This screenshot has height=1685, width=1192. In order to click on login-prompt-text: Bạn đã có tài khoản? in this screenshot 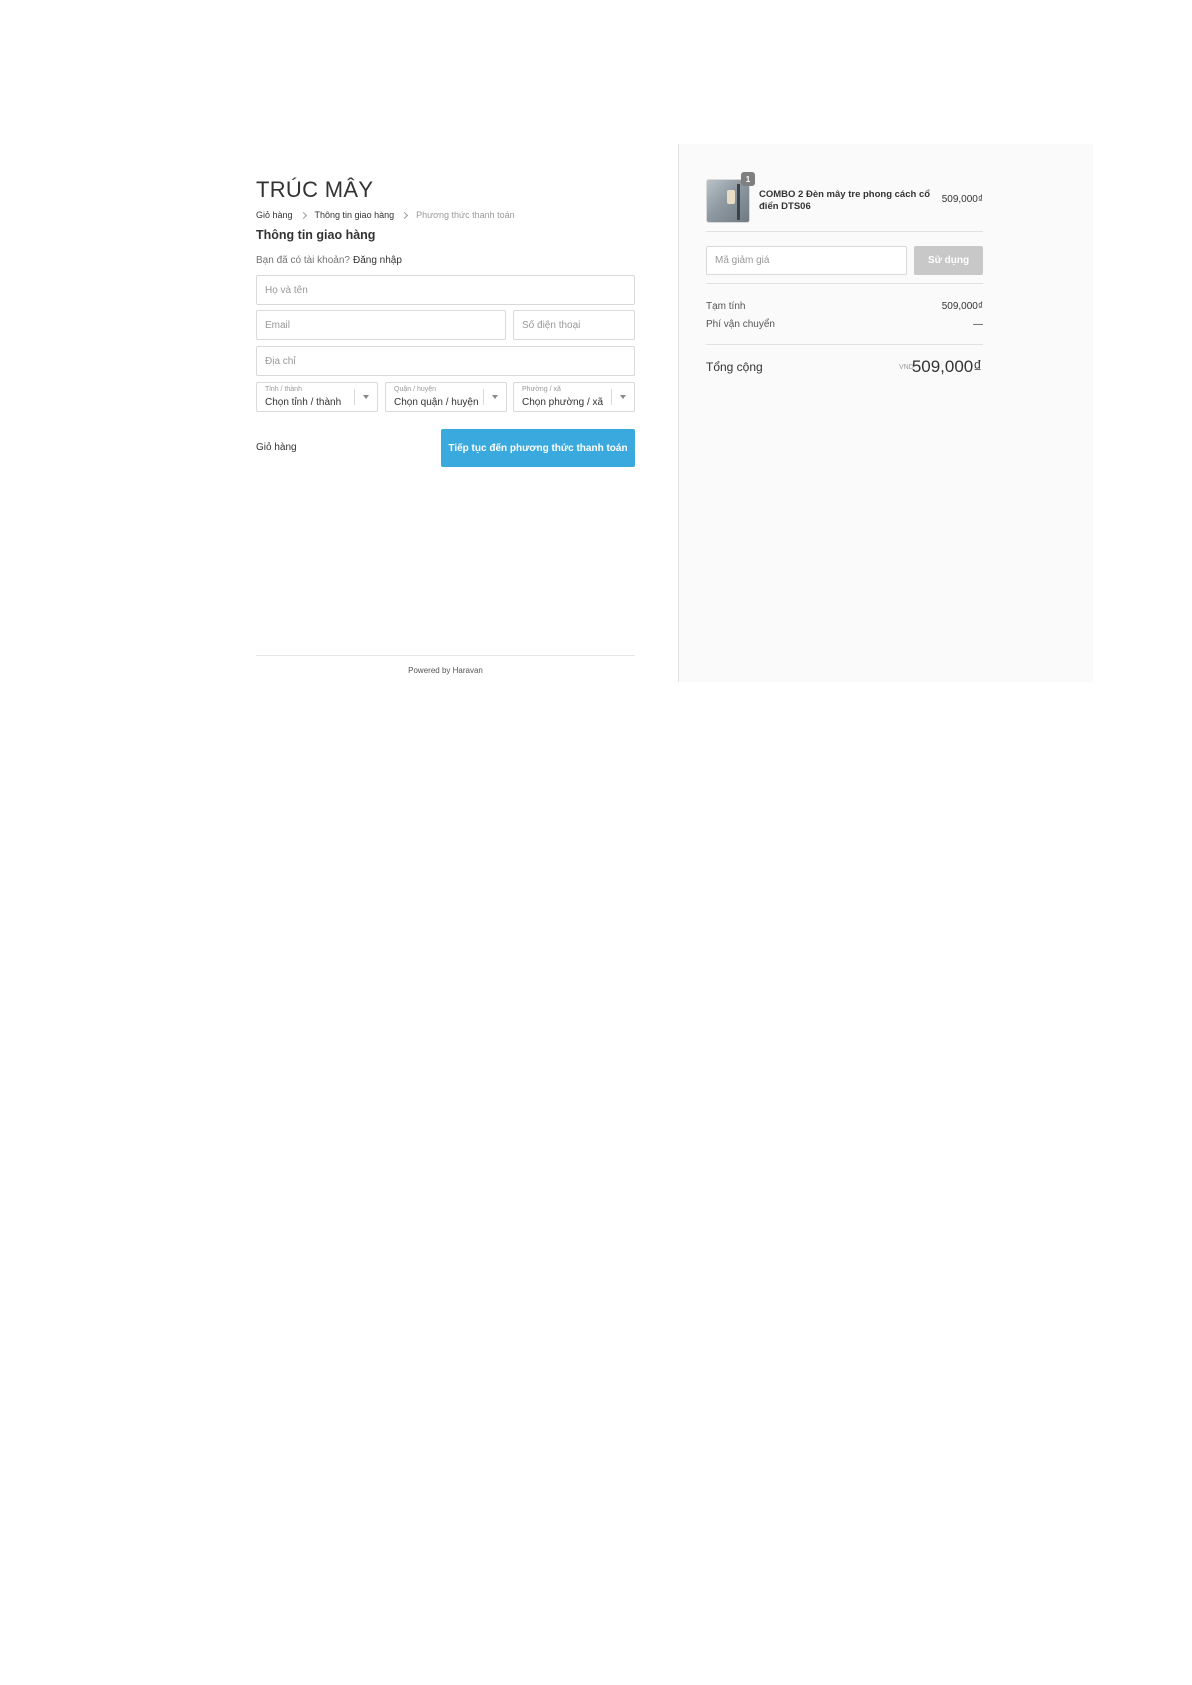, I will do `click(303, 260)`.